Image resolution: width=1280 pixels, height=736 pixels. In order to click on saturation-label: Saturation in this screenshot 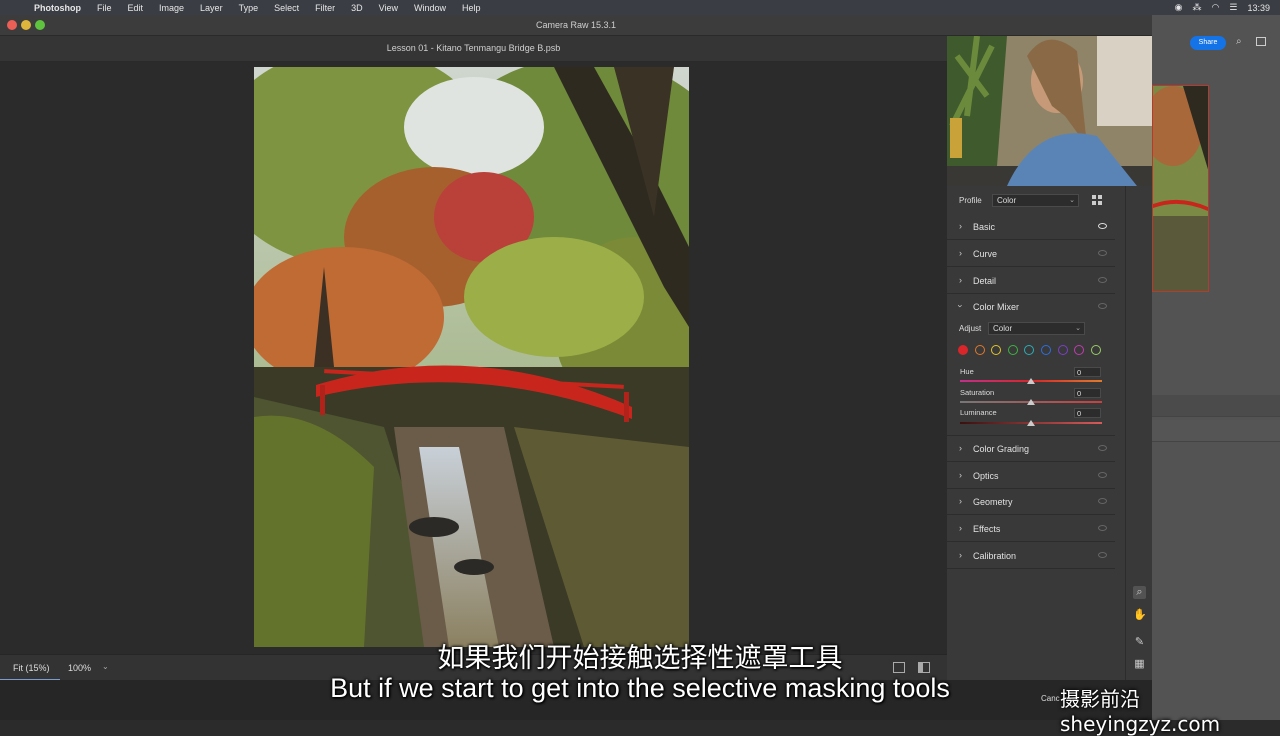, I will do `click(977, 392)`.